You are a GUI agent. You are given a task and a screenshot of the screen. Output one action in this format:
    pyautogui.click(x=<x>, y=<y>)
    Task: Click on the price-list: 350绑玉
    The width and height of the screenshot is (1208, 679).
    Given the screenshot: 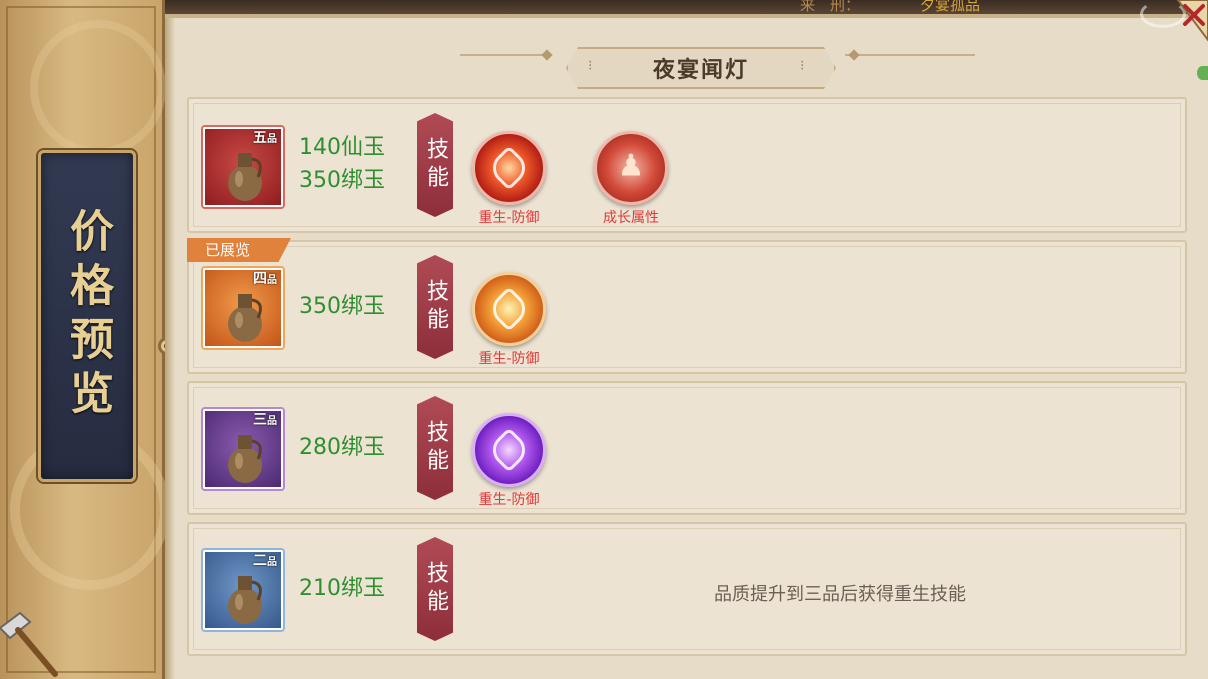 What is the action you would take?
    pyautogui.click(x=342, y=306)
    